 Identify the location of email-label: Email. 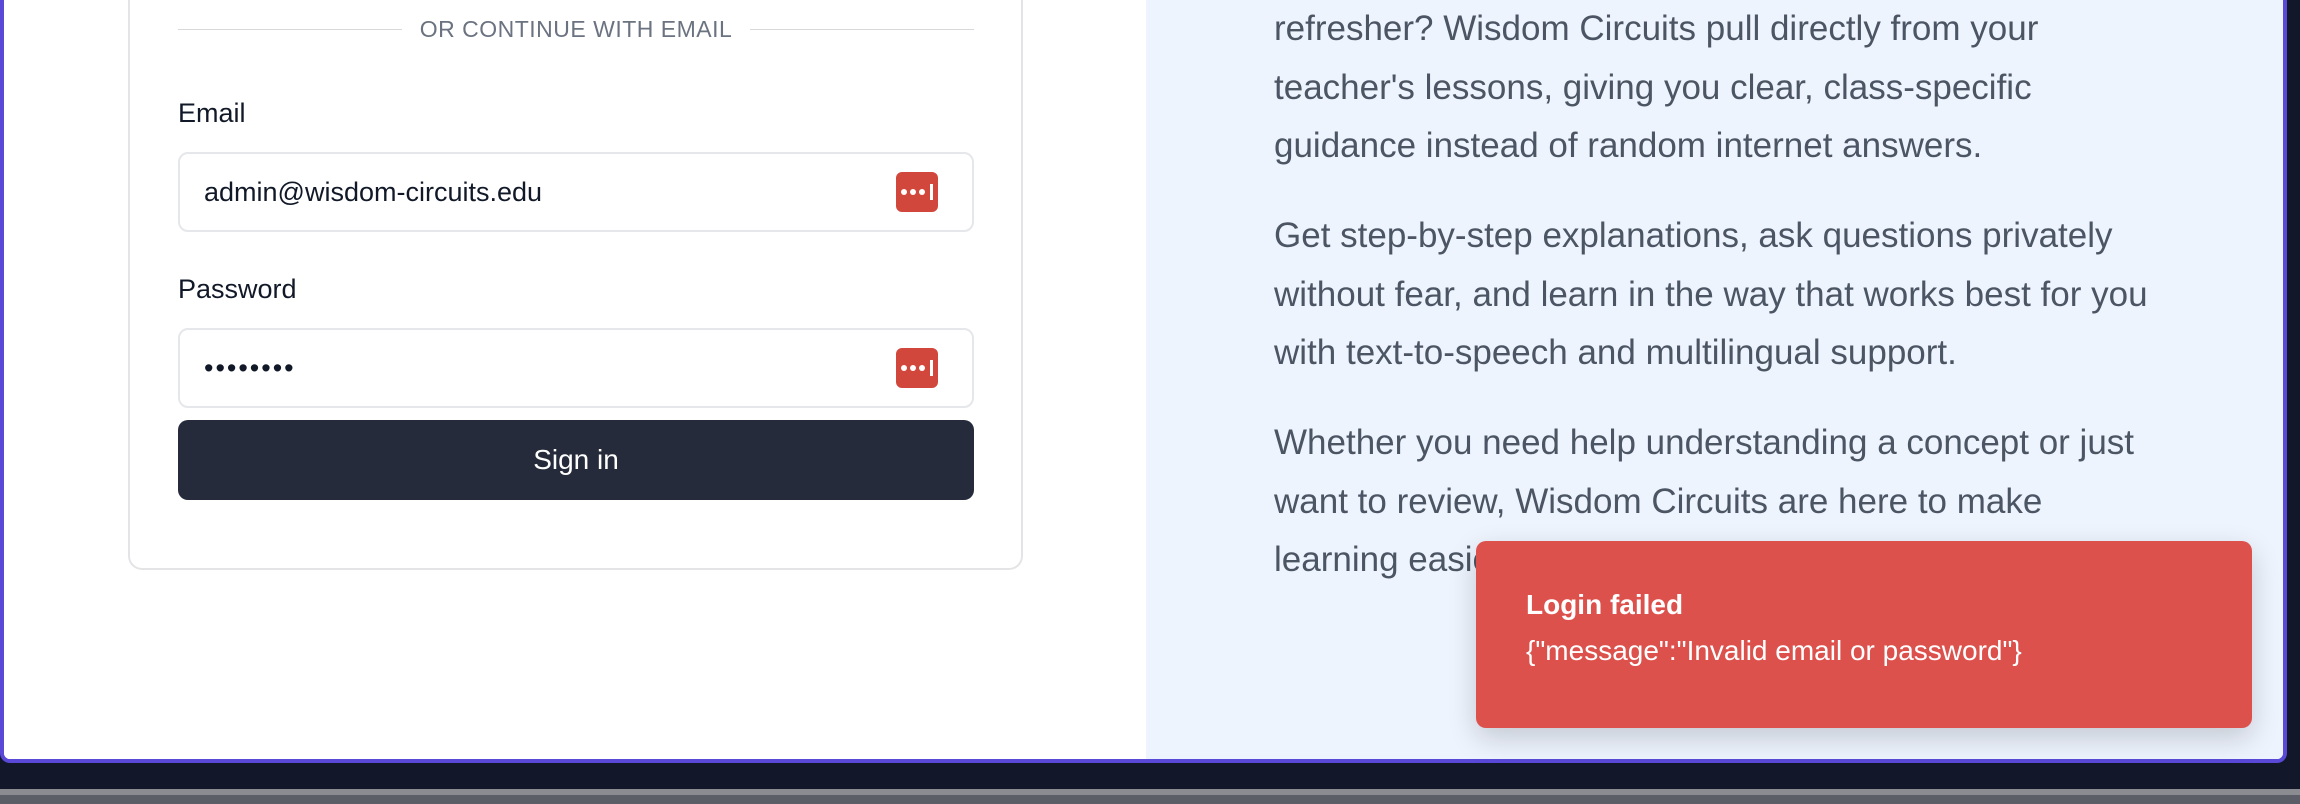
(212, 113).